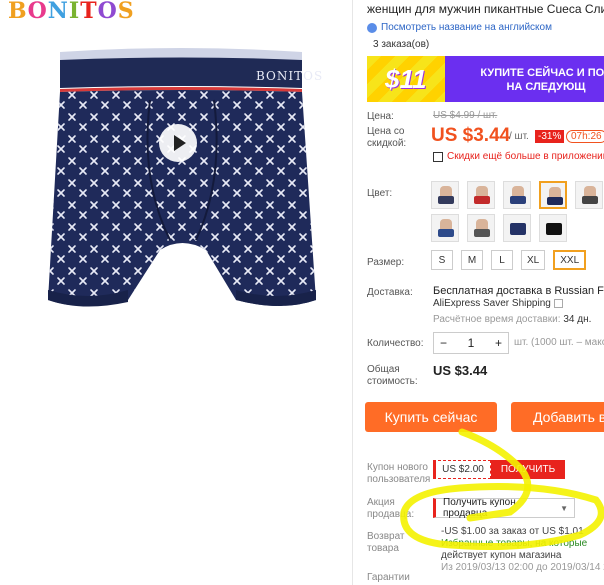  Describe the element at coordinates (518, 291) in the screenshot. I see `shipping-method: Бесплатная доставка в Russian Fede` at that location.